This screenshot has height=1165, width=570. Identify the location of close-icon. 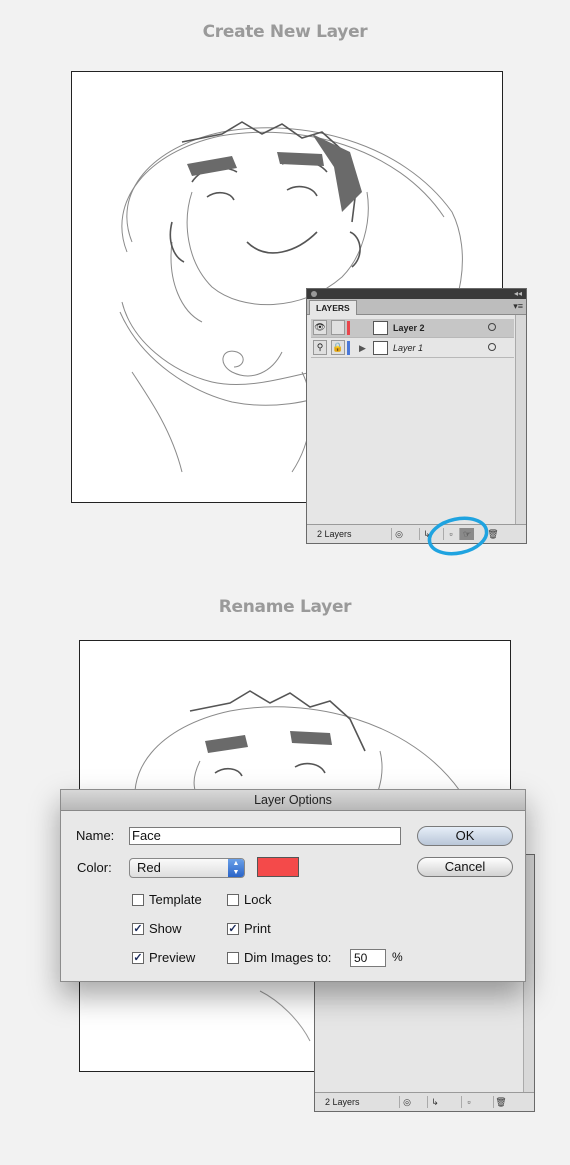
(314, 294).